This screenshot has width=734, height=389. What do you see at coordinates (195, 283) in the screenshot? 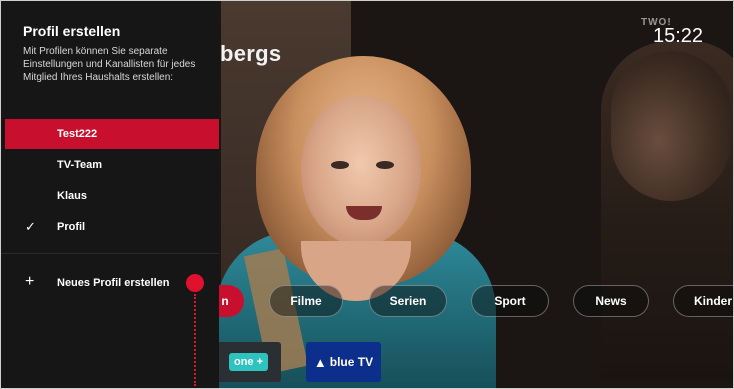
I see `focus-dot-icon` at bounding box center [195, 283].